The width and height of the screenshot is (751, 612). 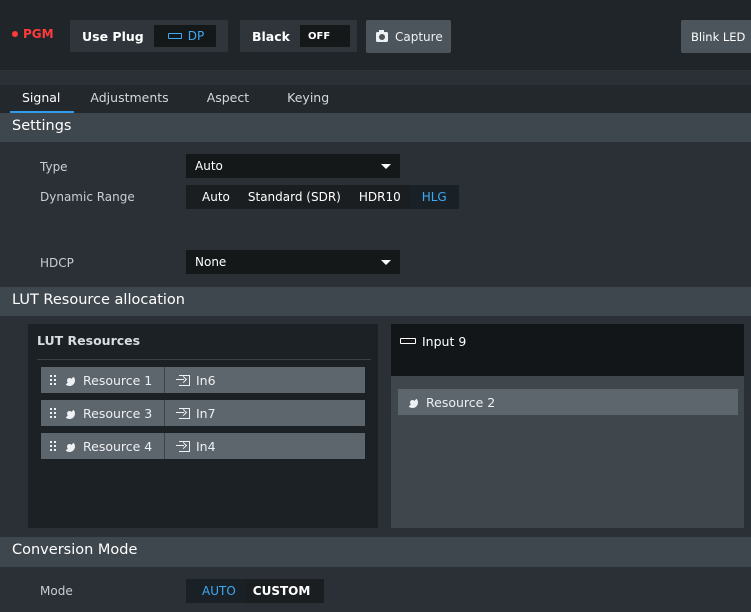 I want to click on lut-resource-input-cell: In6, so click(x=190, y=380).